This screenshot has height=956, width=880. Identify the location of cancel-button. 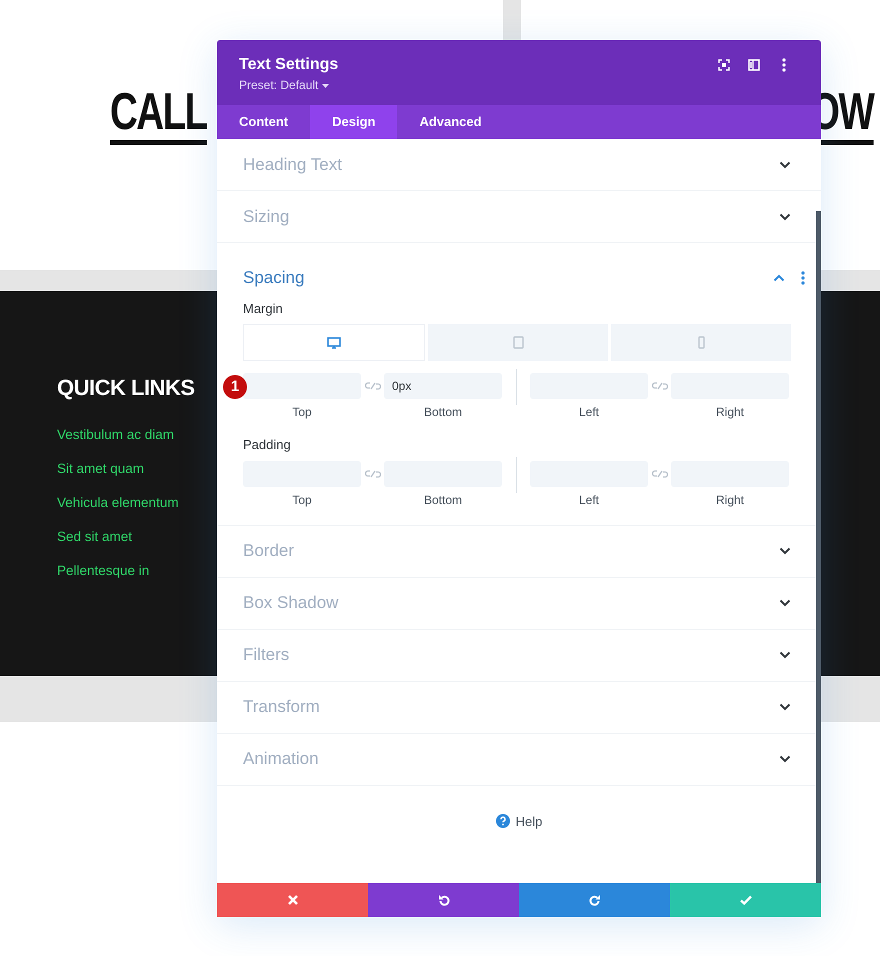
(292, 900).